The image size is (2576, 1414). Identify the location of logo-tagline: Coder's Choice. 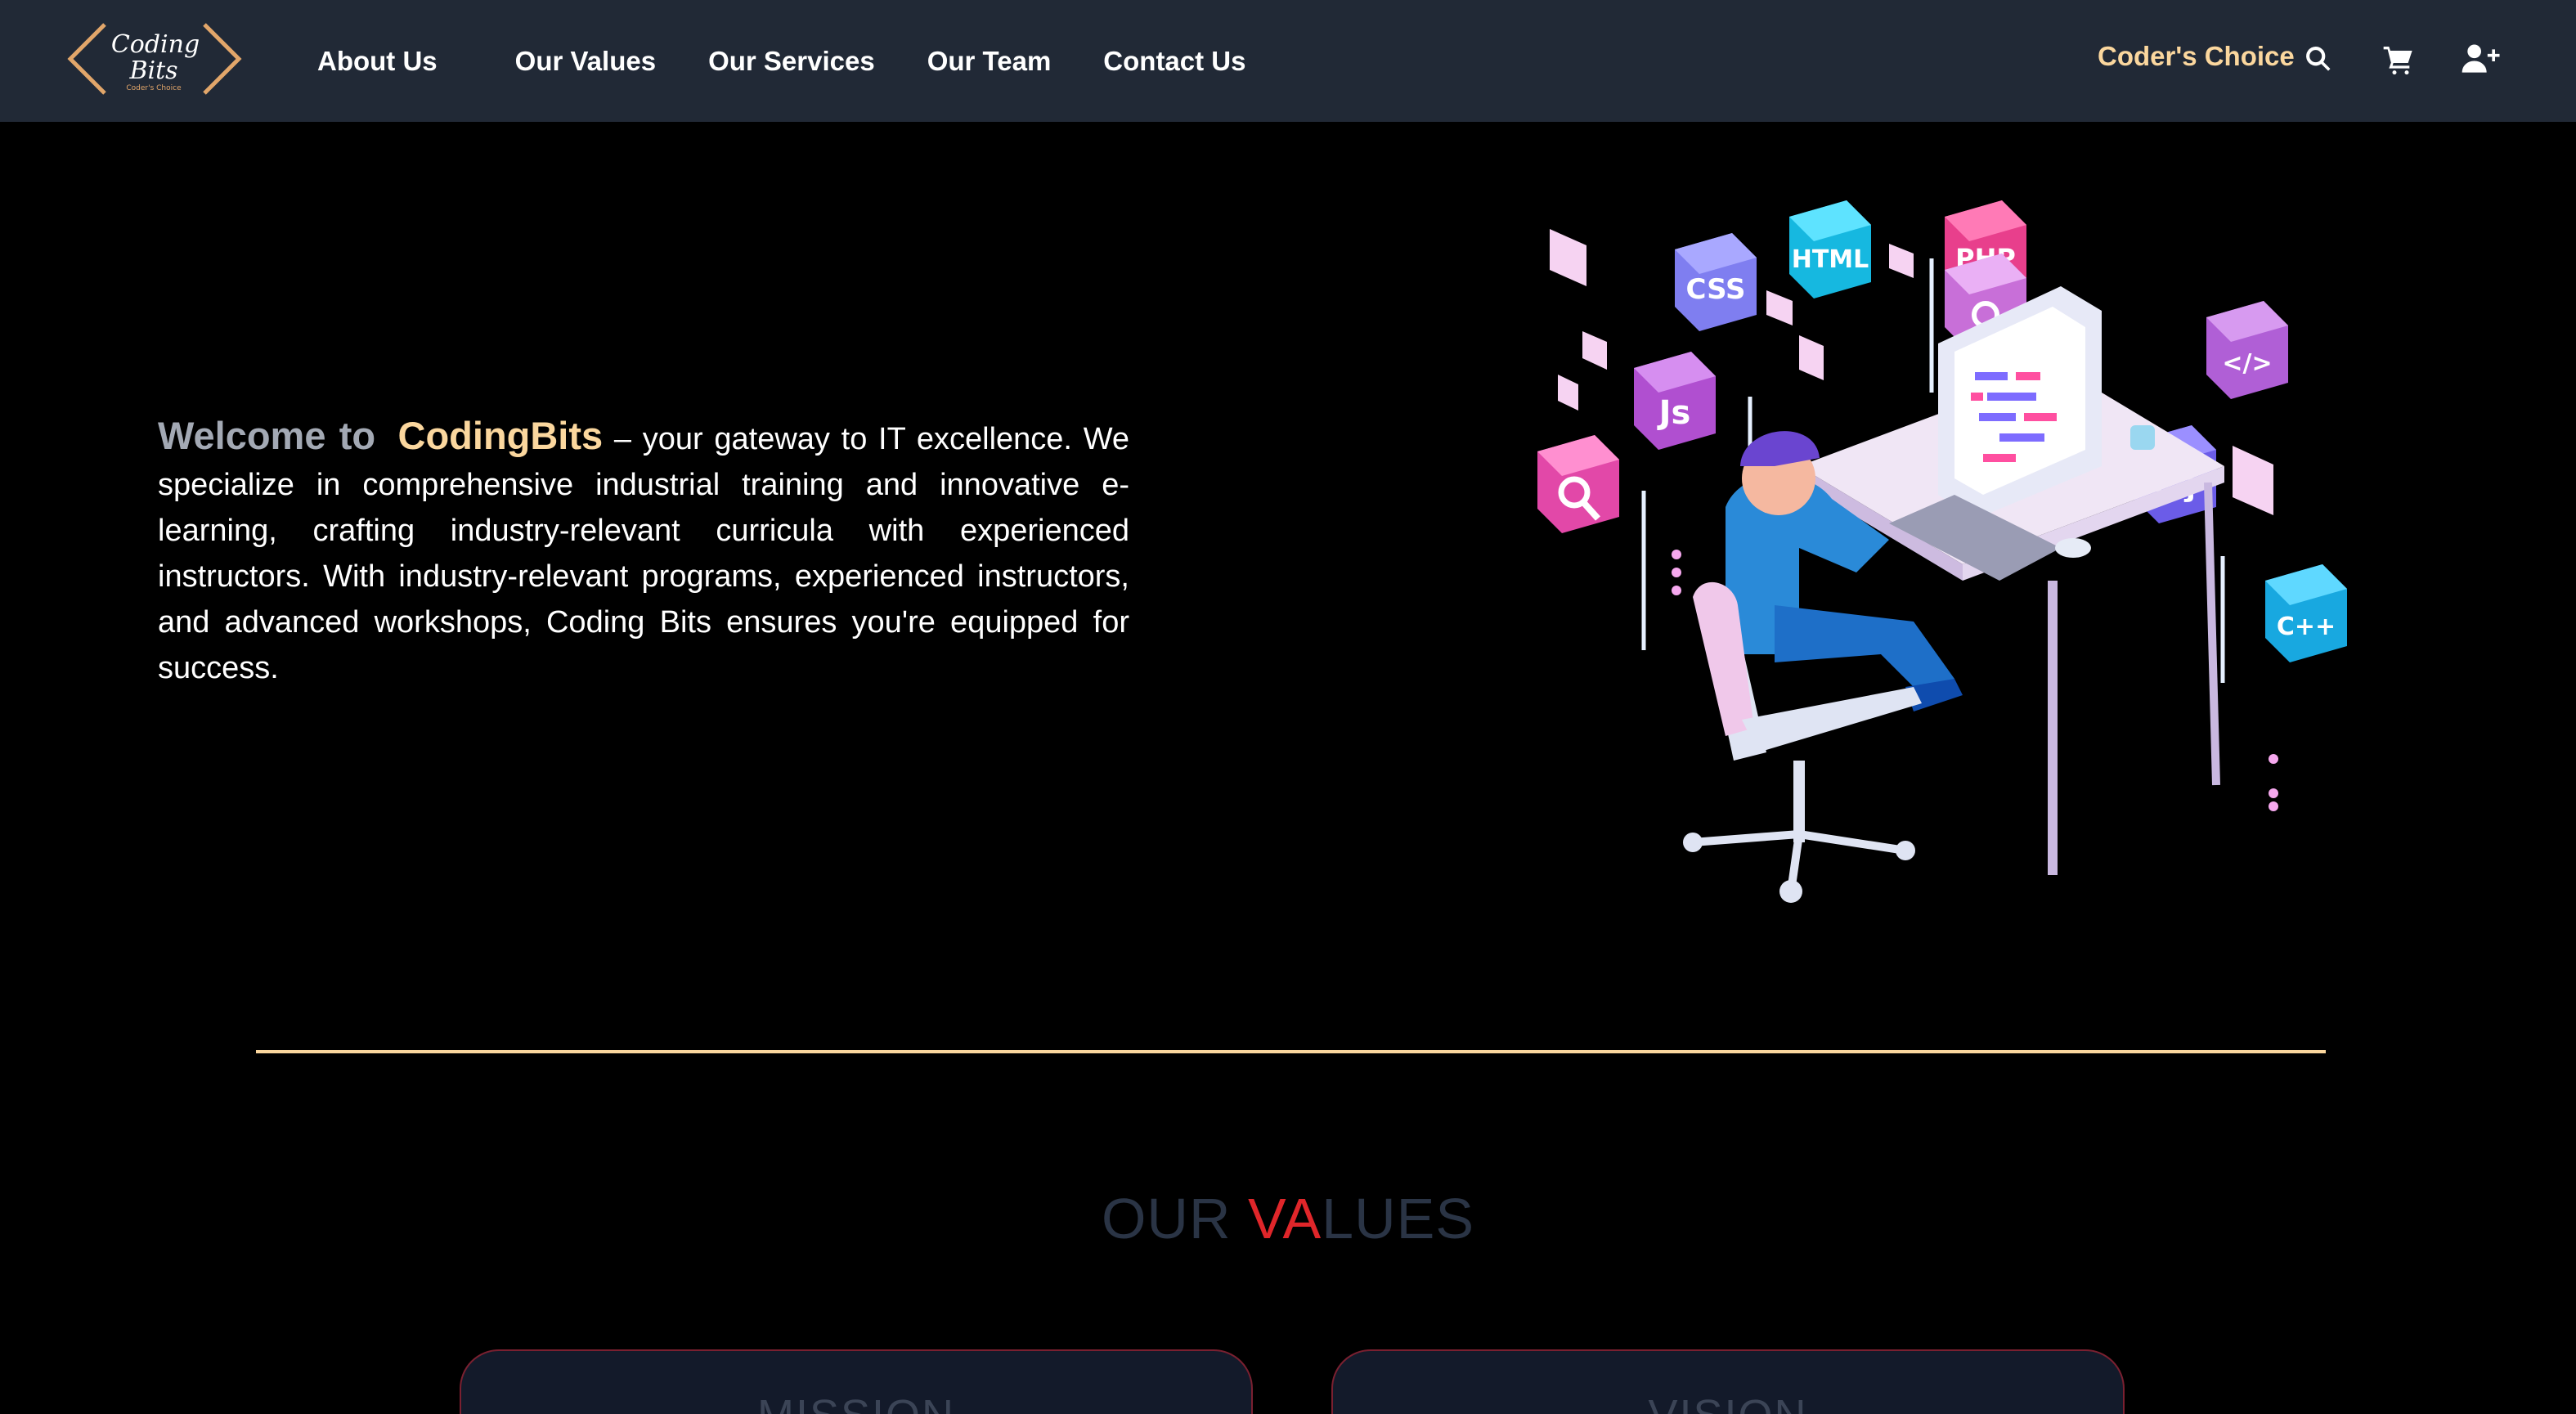
(154, 88).